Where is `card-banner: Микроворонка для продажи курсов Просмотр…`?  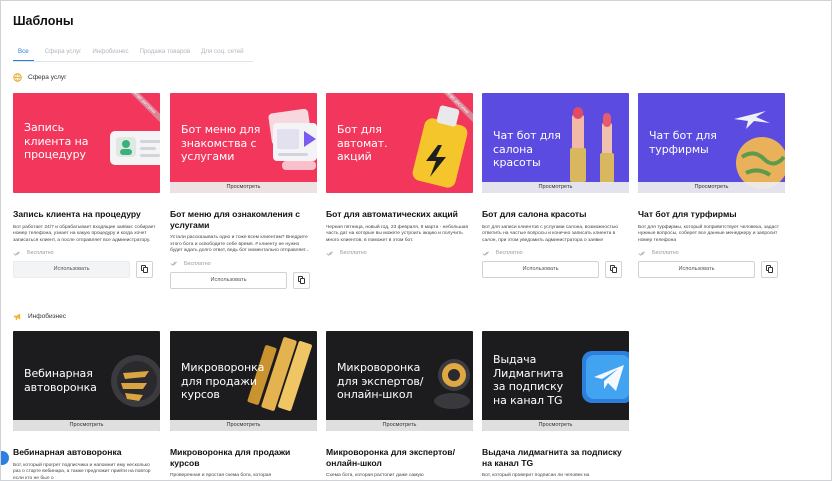
card-banner: Микроворонка для продажи курсов Просмотр… is located at coordinates (243, 381).